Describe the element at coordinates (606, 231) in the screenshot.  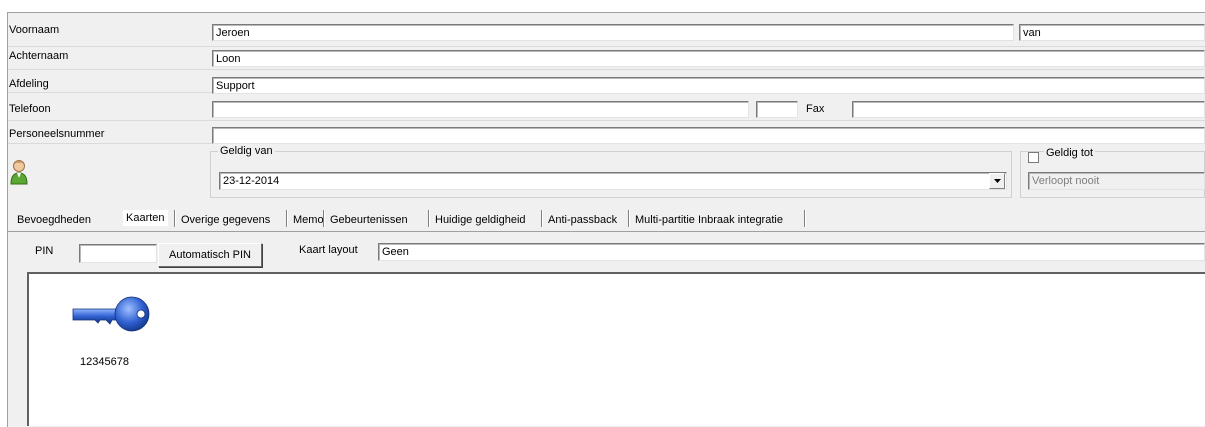
I see `tab-content-border` at that location.